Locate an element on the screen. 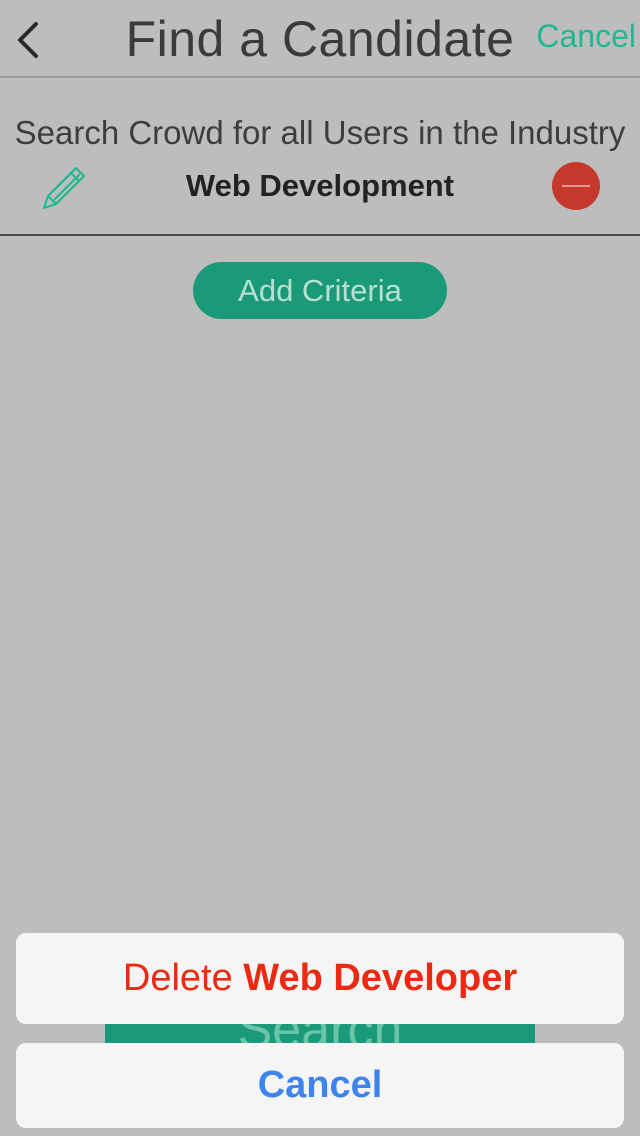 The width and height of the screenshot is (640, 1136). nav-cancel-button: Cancel is located at coordinates (586, 36).